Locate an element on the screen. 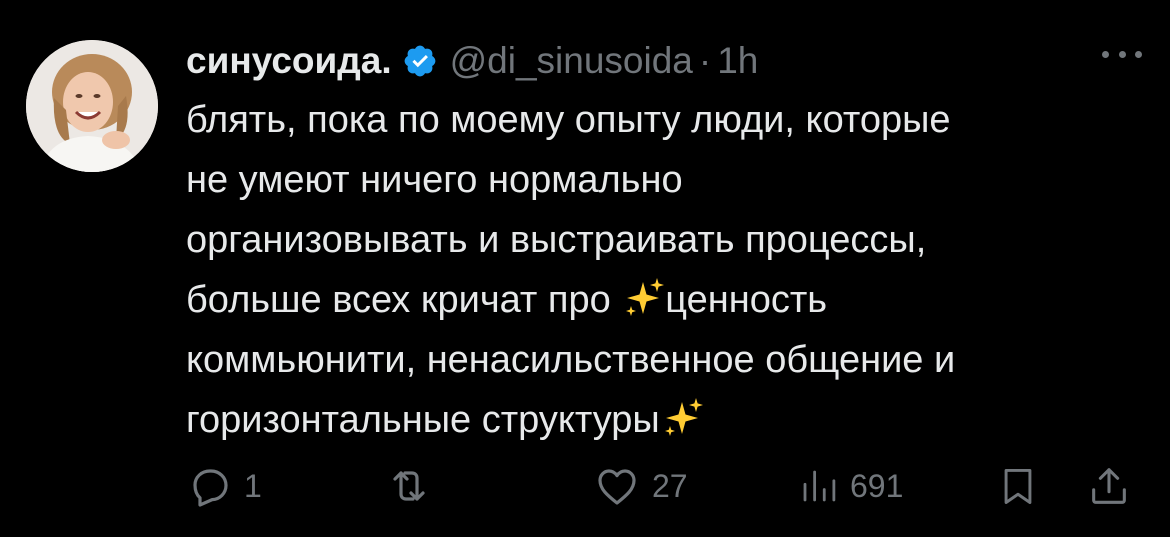 The height and width of the screenshot is (537, 1170). more-options-icon is located at coordinates (1122, 54).